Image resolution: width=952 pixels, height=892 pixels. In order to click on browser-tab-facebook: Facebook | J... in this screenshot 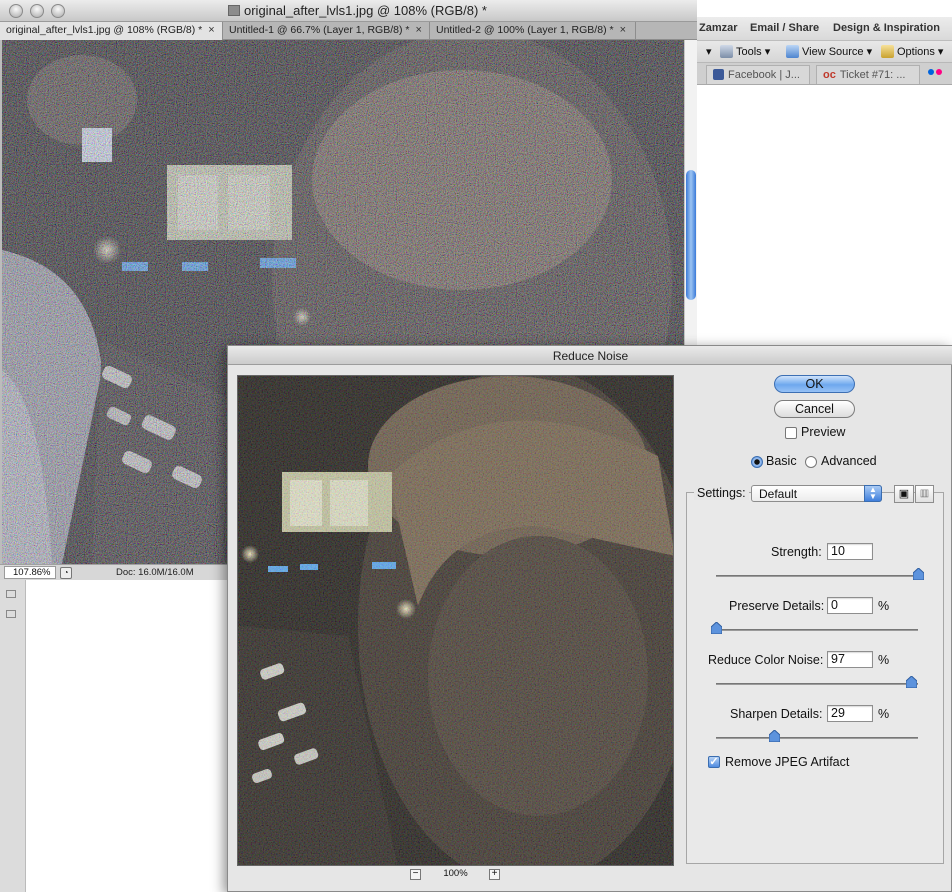, I will do `click(758, 74)`.